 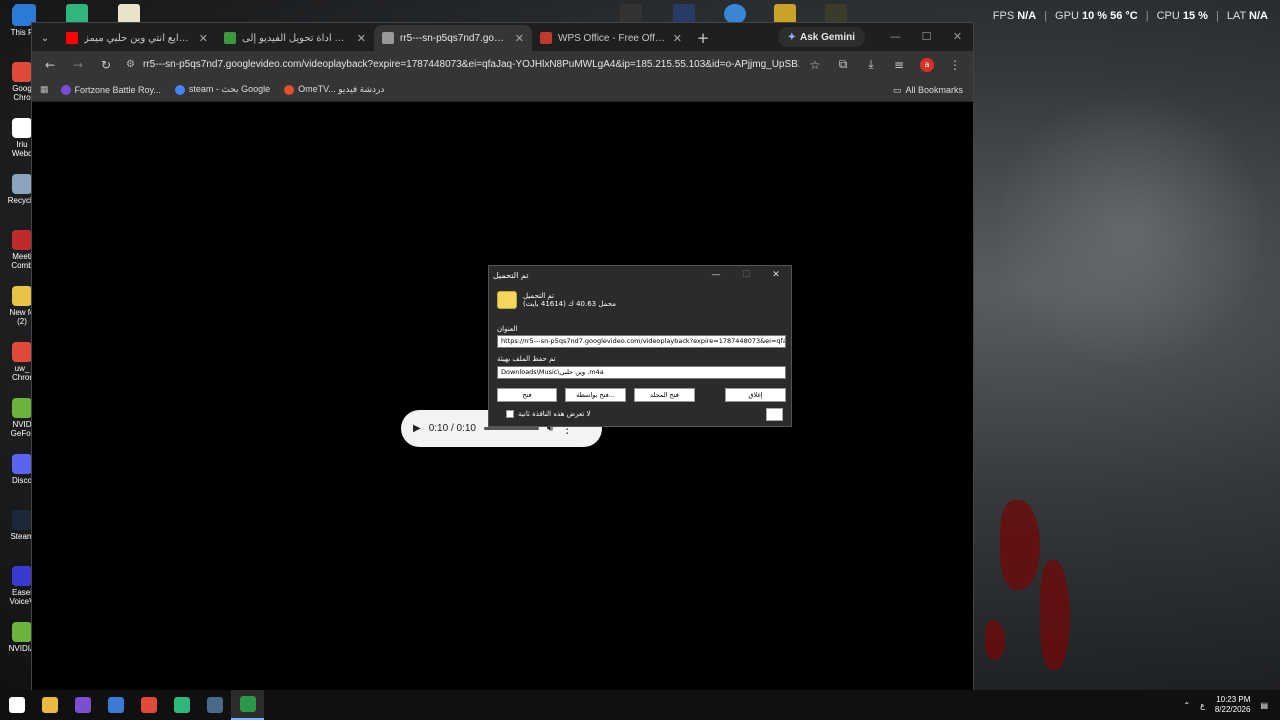 I want to click on browser-tab: rr5---sn-p5qs7nd7.googlevideo. ✕, so click(x=453, y=38).